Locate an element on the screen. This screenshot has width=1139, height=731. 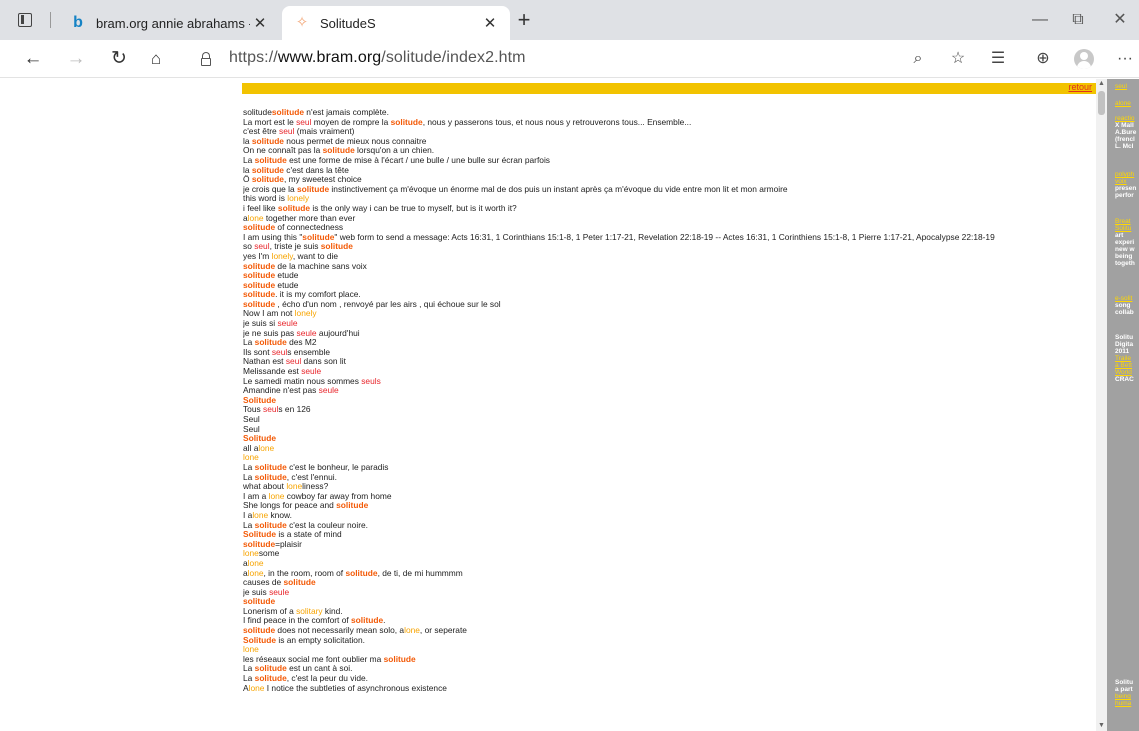
sidebar-link: Solitu is located at coordinates (1127, 228).